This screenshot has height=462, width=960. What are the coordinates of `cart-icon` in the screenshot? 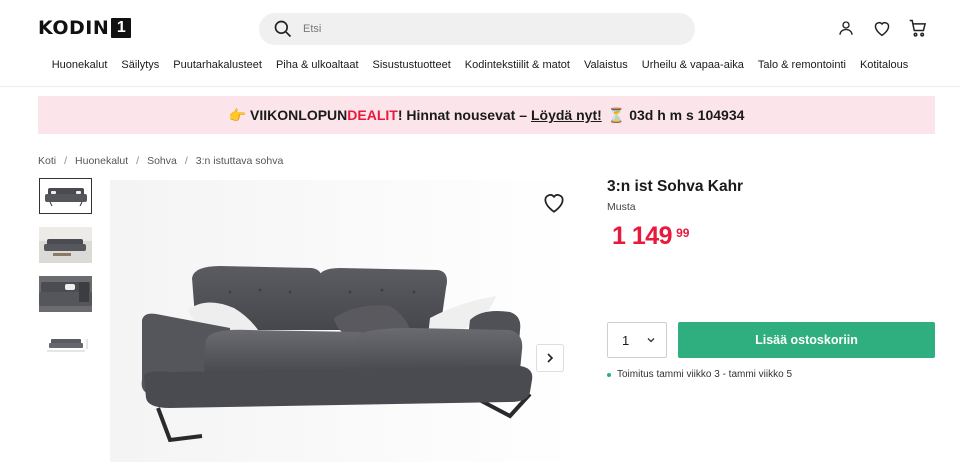 It's located at (918, 28).